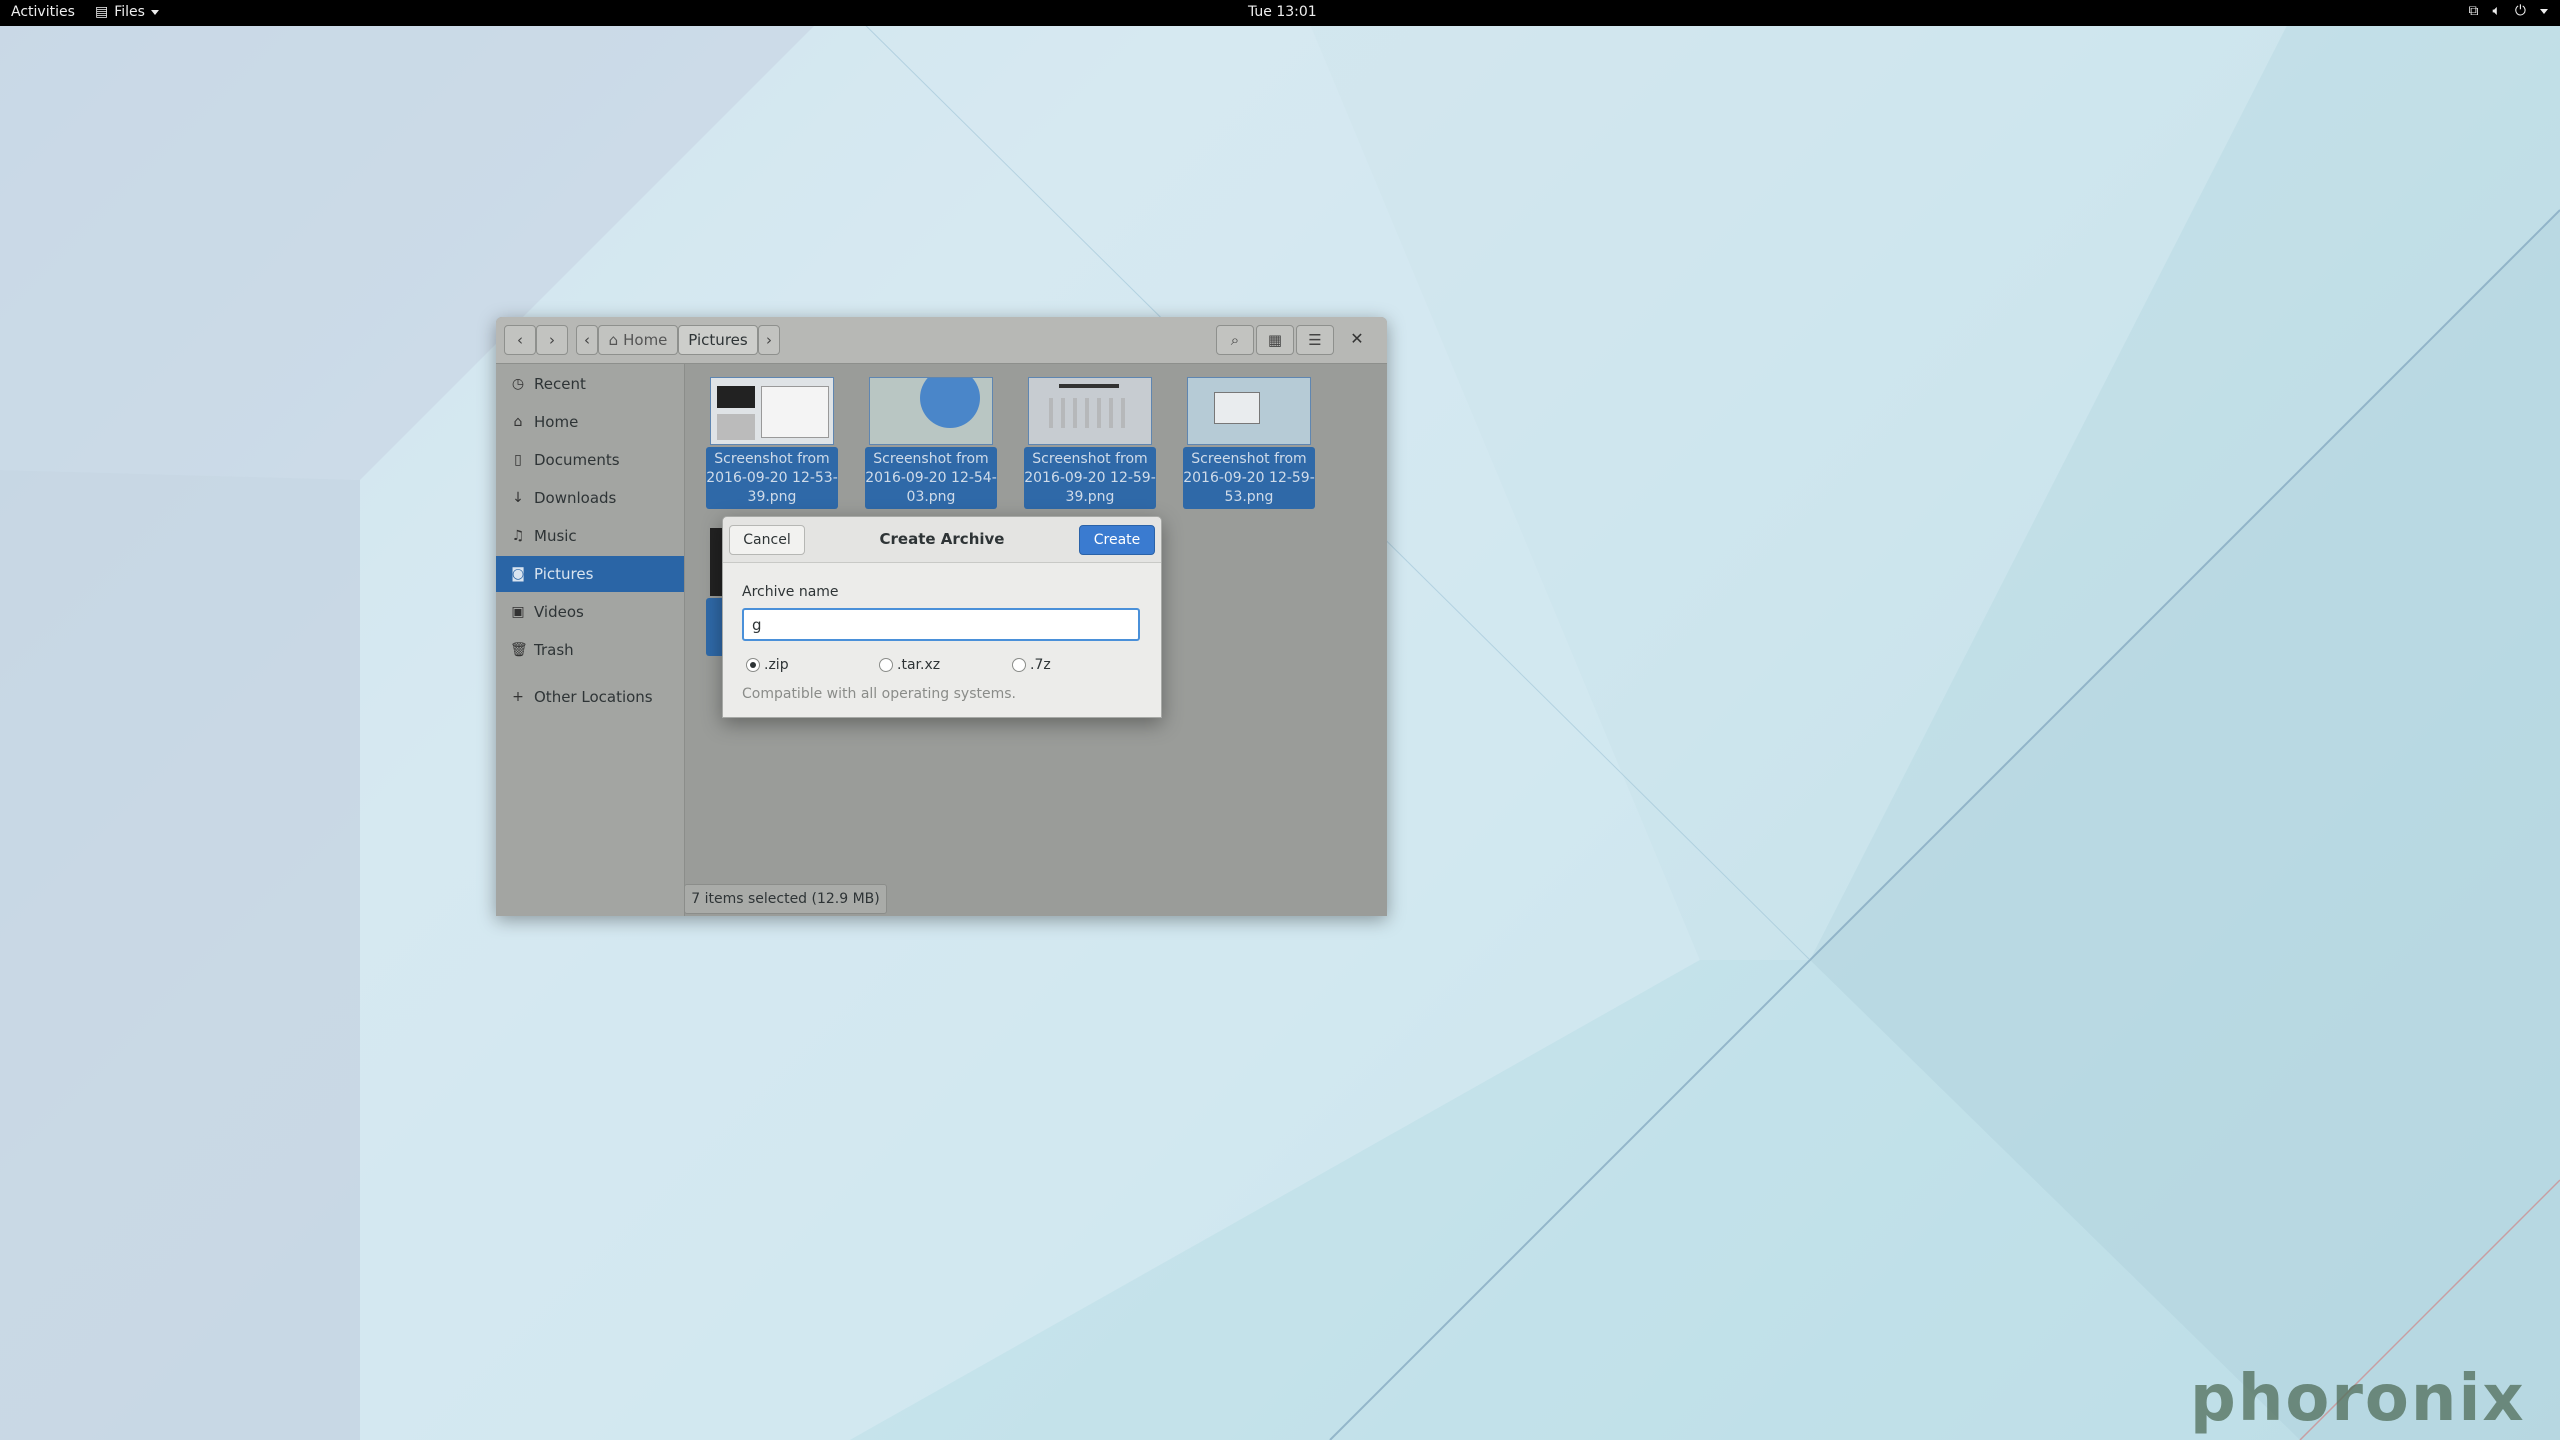 This screenshot has height=1440, width=2560. What do you see at coordinates (556, 422) in the screenshot?
I see `sidebar-item-label: Home` at bounding box center [556, 422].